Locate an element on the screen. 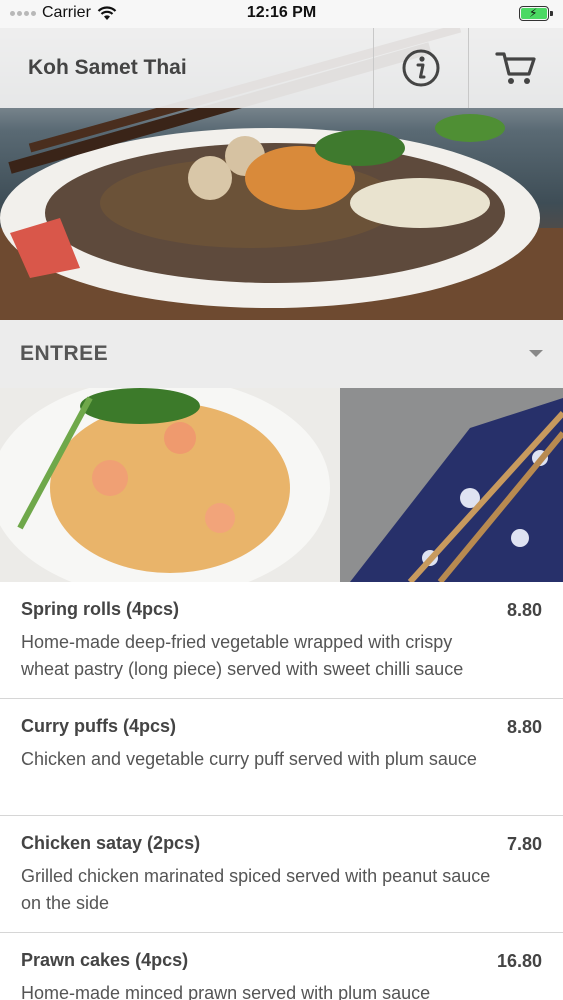 The image size is (563, 1000). top-bar: Koh Samet Thai is located at coordinates (281, 68).